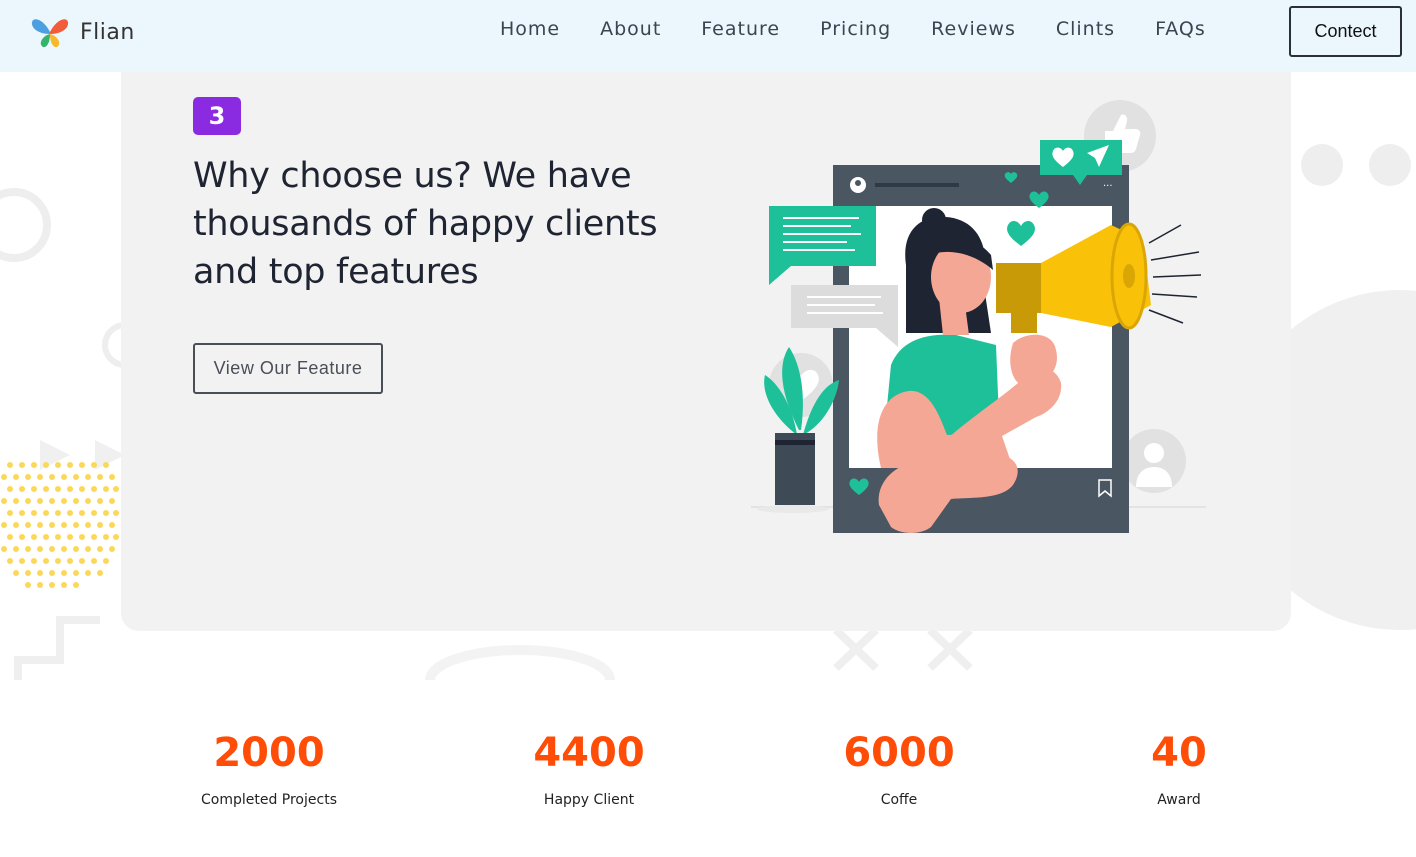 Image resolution: width=1416 pixels, height=857 pixels. I want to click on stat-award: 40 Award, so click(1179, 764).